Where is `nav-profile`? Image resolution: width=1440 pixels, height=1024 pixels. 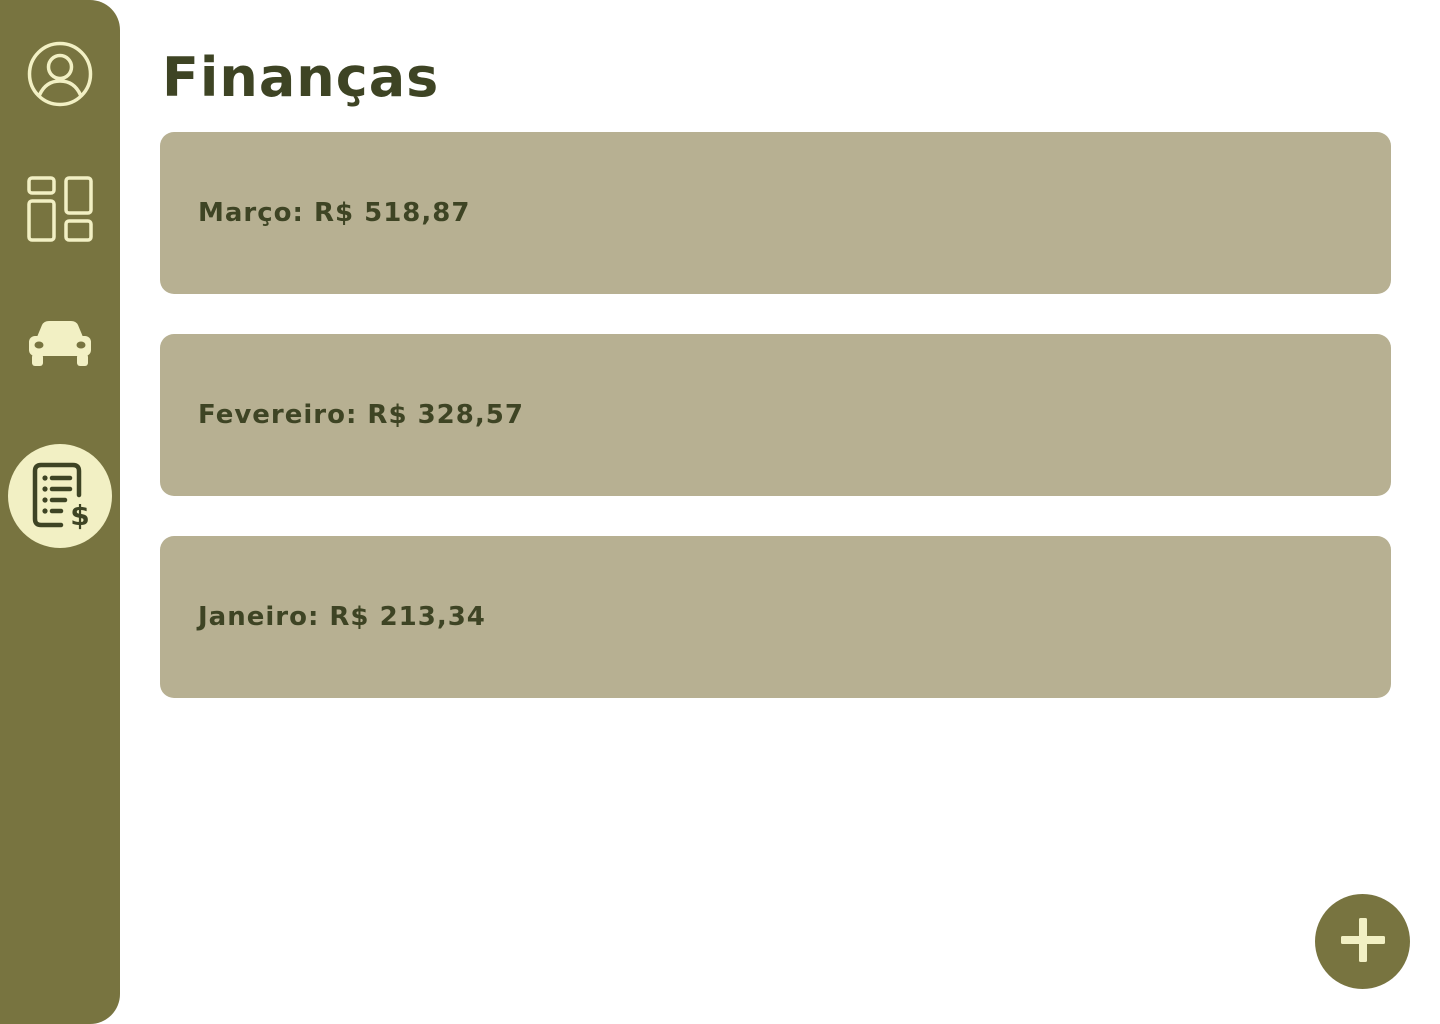
nav-profile is located at coordinates (60, 74).